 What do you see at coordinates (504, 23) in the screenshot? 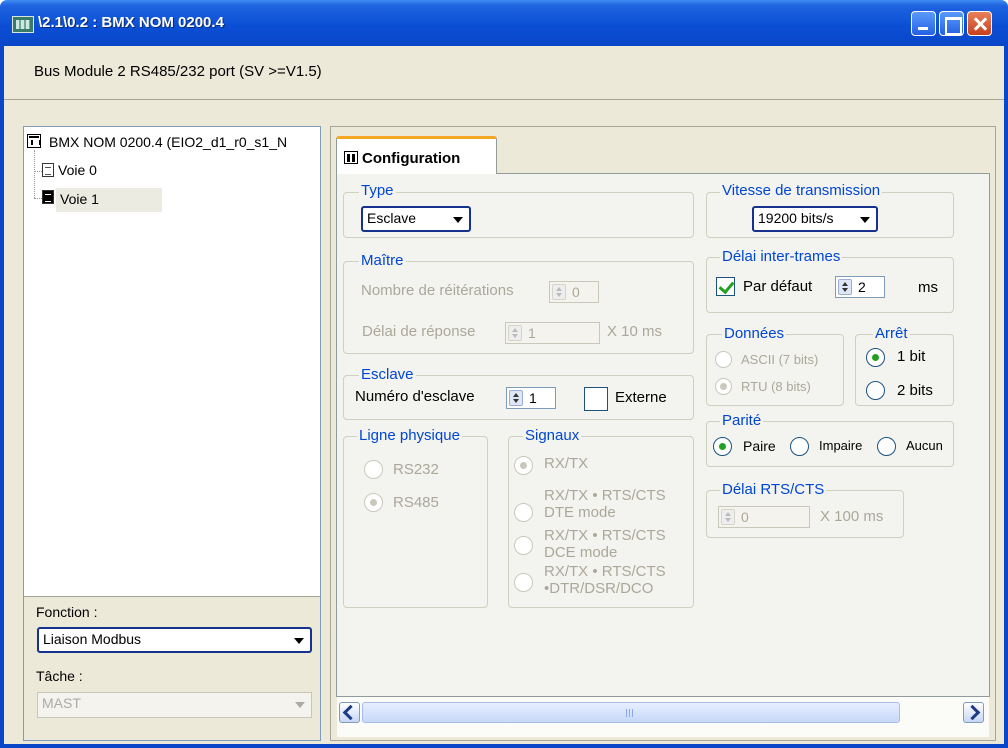
I see `title-bar: \2.1\0.2 : BMX NOM 0200.4` at bounding box center [504, 23].